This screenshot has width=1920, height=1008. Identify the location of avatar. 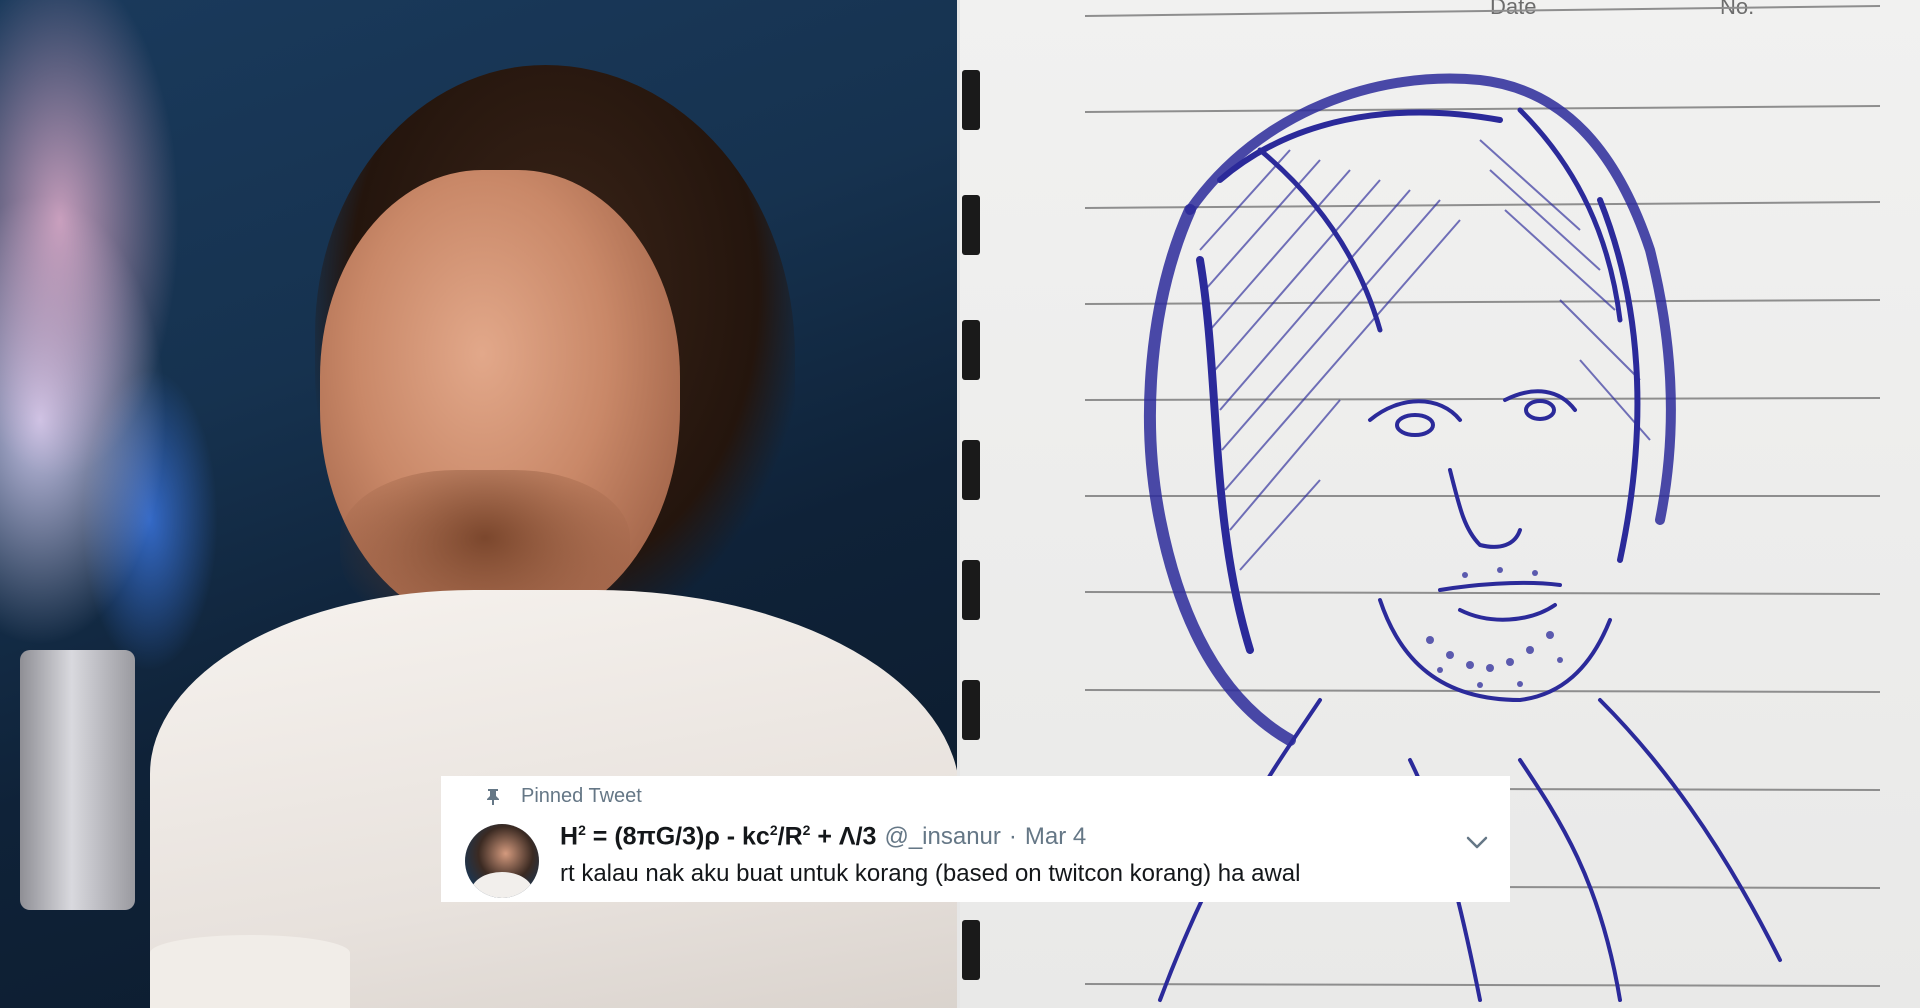
(502, 861).